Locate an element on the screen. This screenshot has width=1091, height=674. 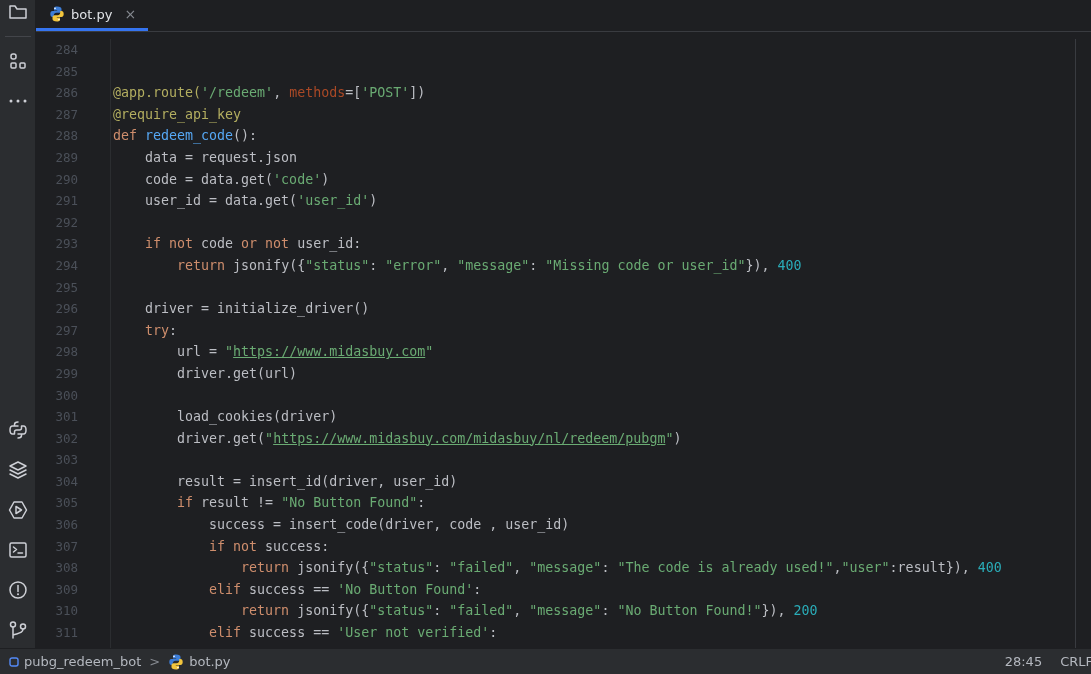
code-line: driver.get(url) is located at coordinates (237, 373).